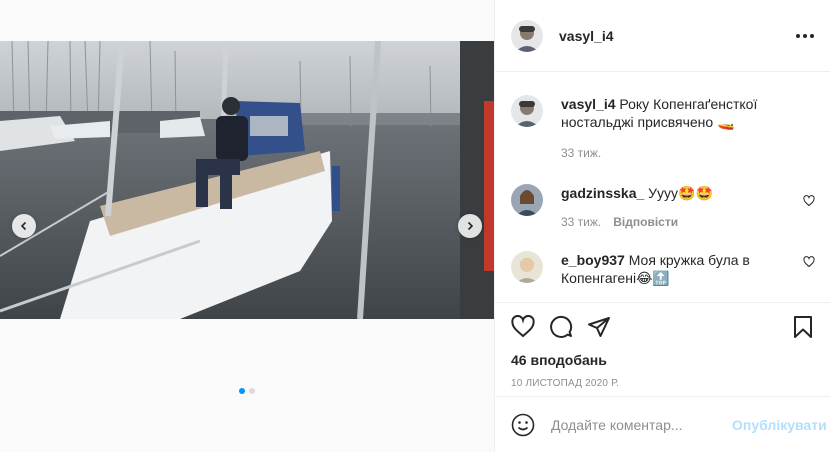 The image size is (830, 452). Describe the element at coordinates (663, 193) in the screenshot. I see `comment-text: Уууу` at that location.